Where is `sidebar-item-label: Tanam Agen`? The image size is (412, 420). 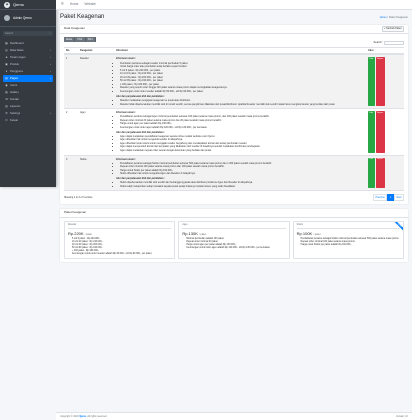 sidebar-item-label: Tanam Agen is located at coordinates (18, 56).